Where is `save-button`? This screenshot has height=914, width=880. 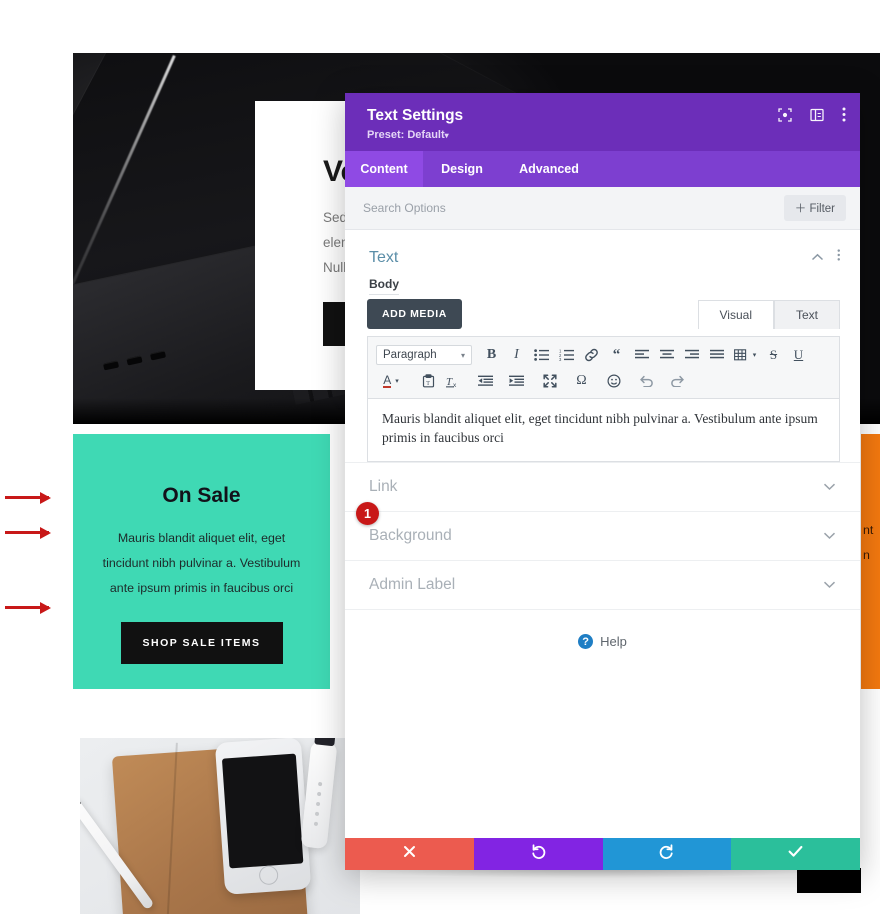 save-button is located at coordinates (795, 854).